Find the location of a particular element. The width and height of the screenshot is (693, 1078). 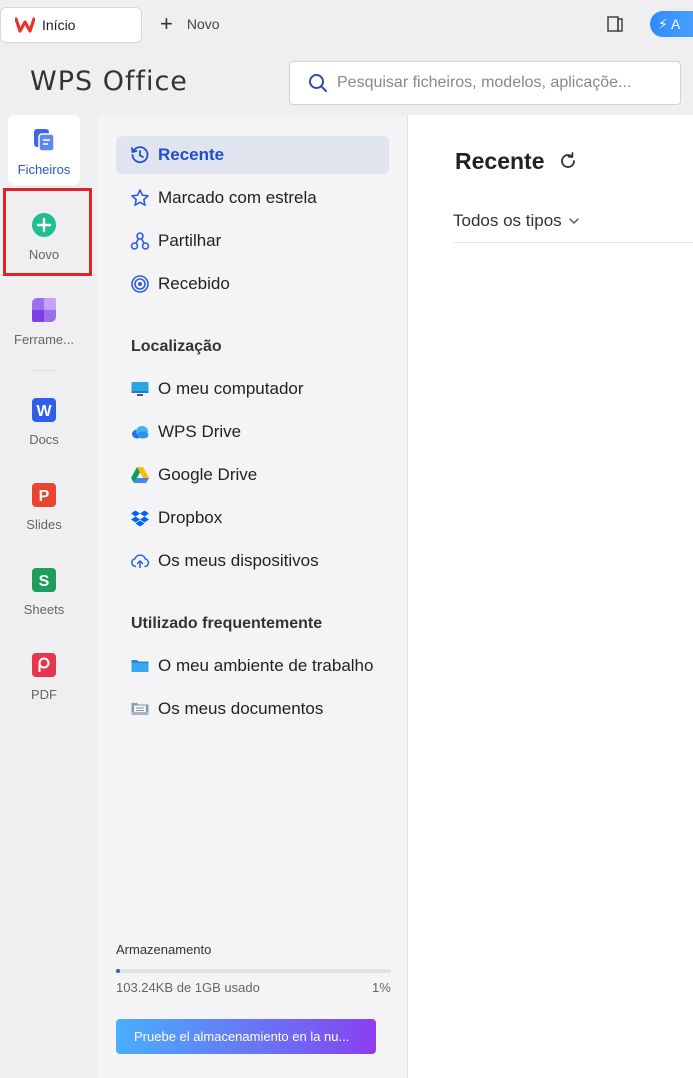

nav-item-share: Partilhar is located at coordinates (252, 241).